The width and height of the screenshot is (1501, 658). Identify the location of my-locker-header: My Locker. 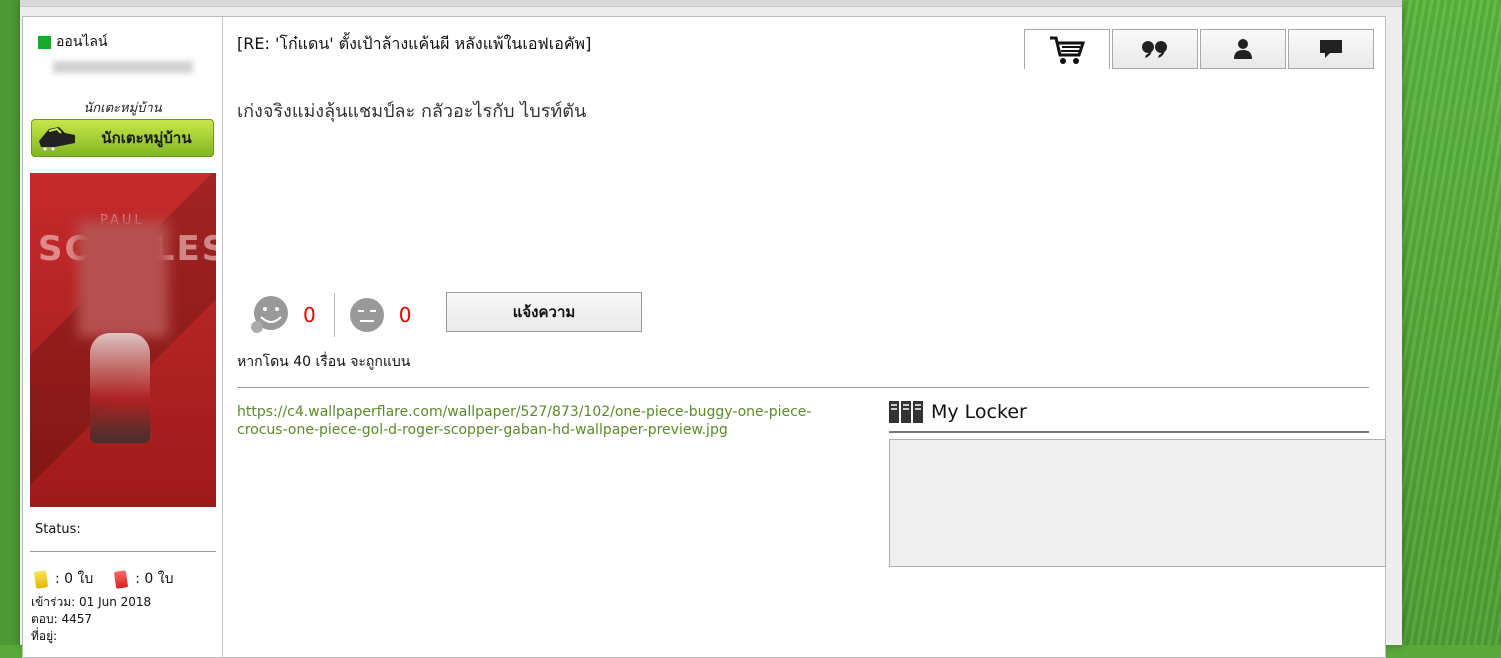
(958, 412).